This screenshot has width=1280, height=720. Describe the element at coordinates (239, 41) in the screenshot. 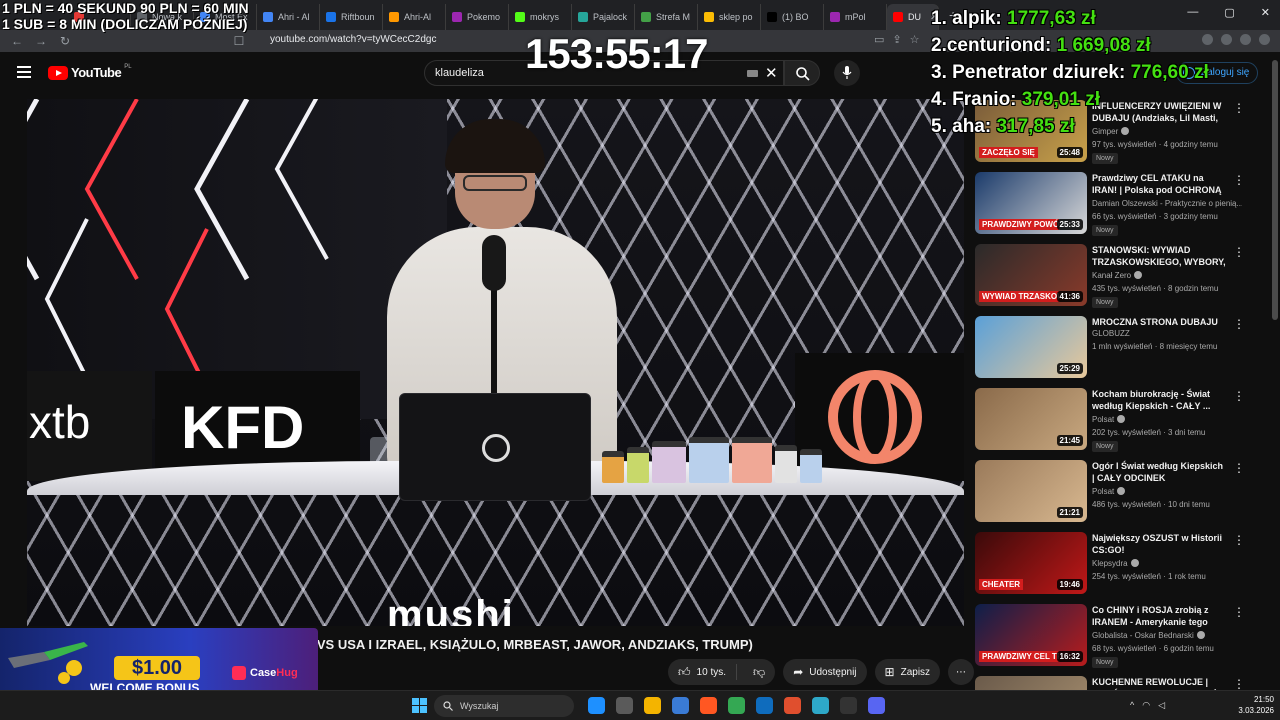

I see `bookmark-icon: ☐` at that location.